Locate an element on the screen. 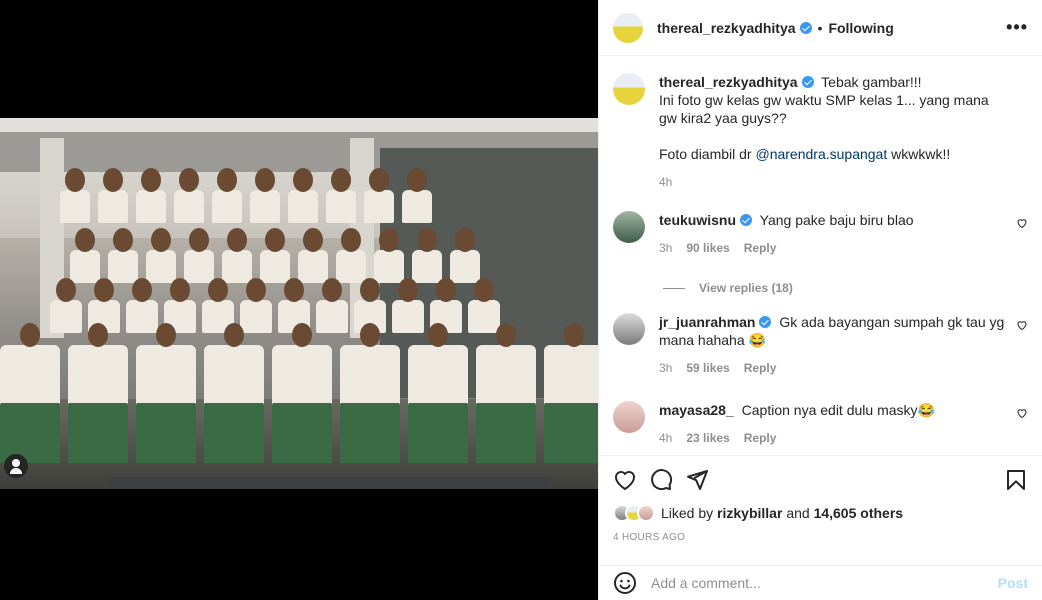  post-comment-button: Post is located at coordinates (1013, 583).